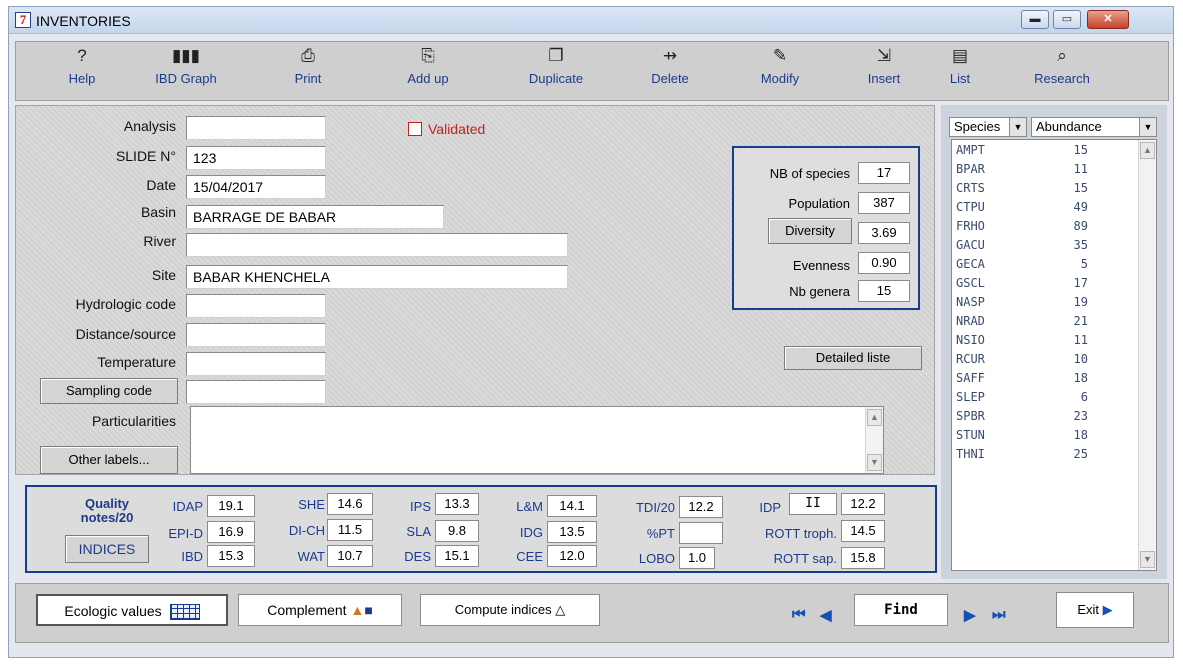 The width and height of the screenshot is (1183, 667). Describe the element at coordinates (826, 615) in the screenshot. I see `previous-record-icon: ◀` at that location.